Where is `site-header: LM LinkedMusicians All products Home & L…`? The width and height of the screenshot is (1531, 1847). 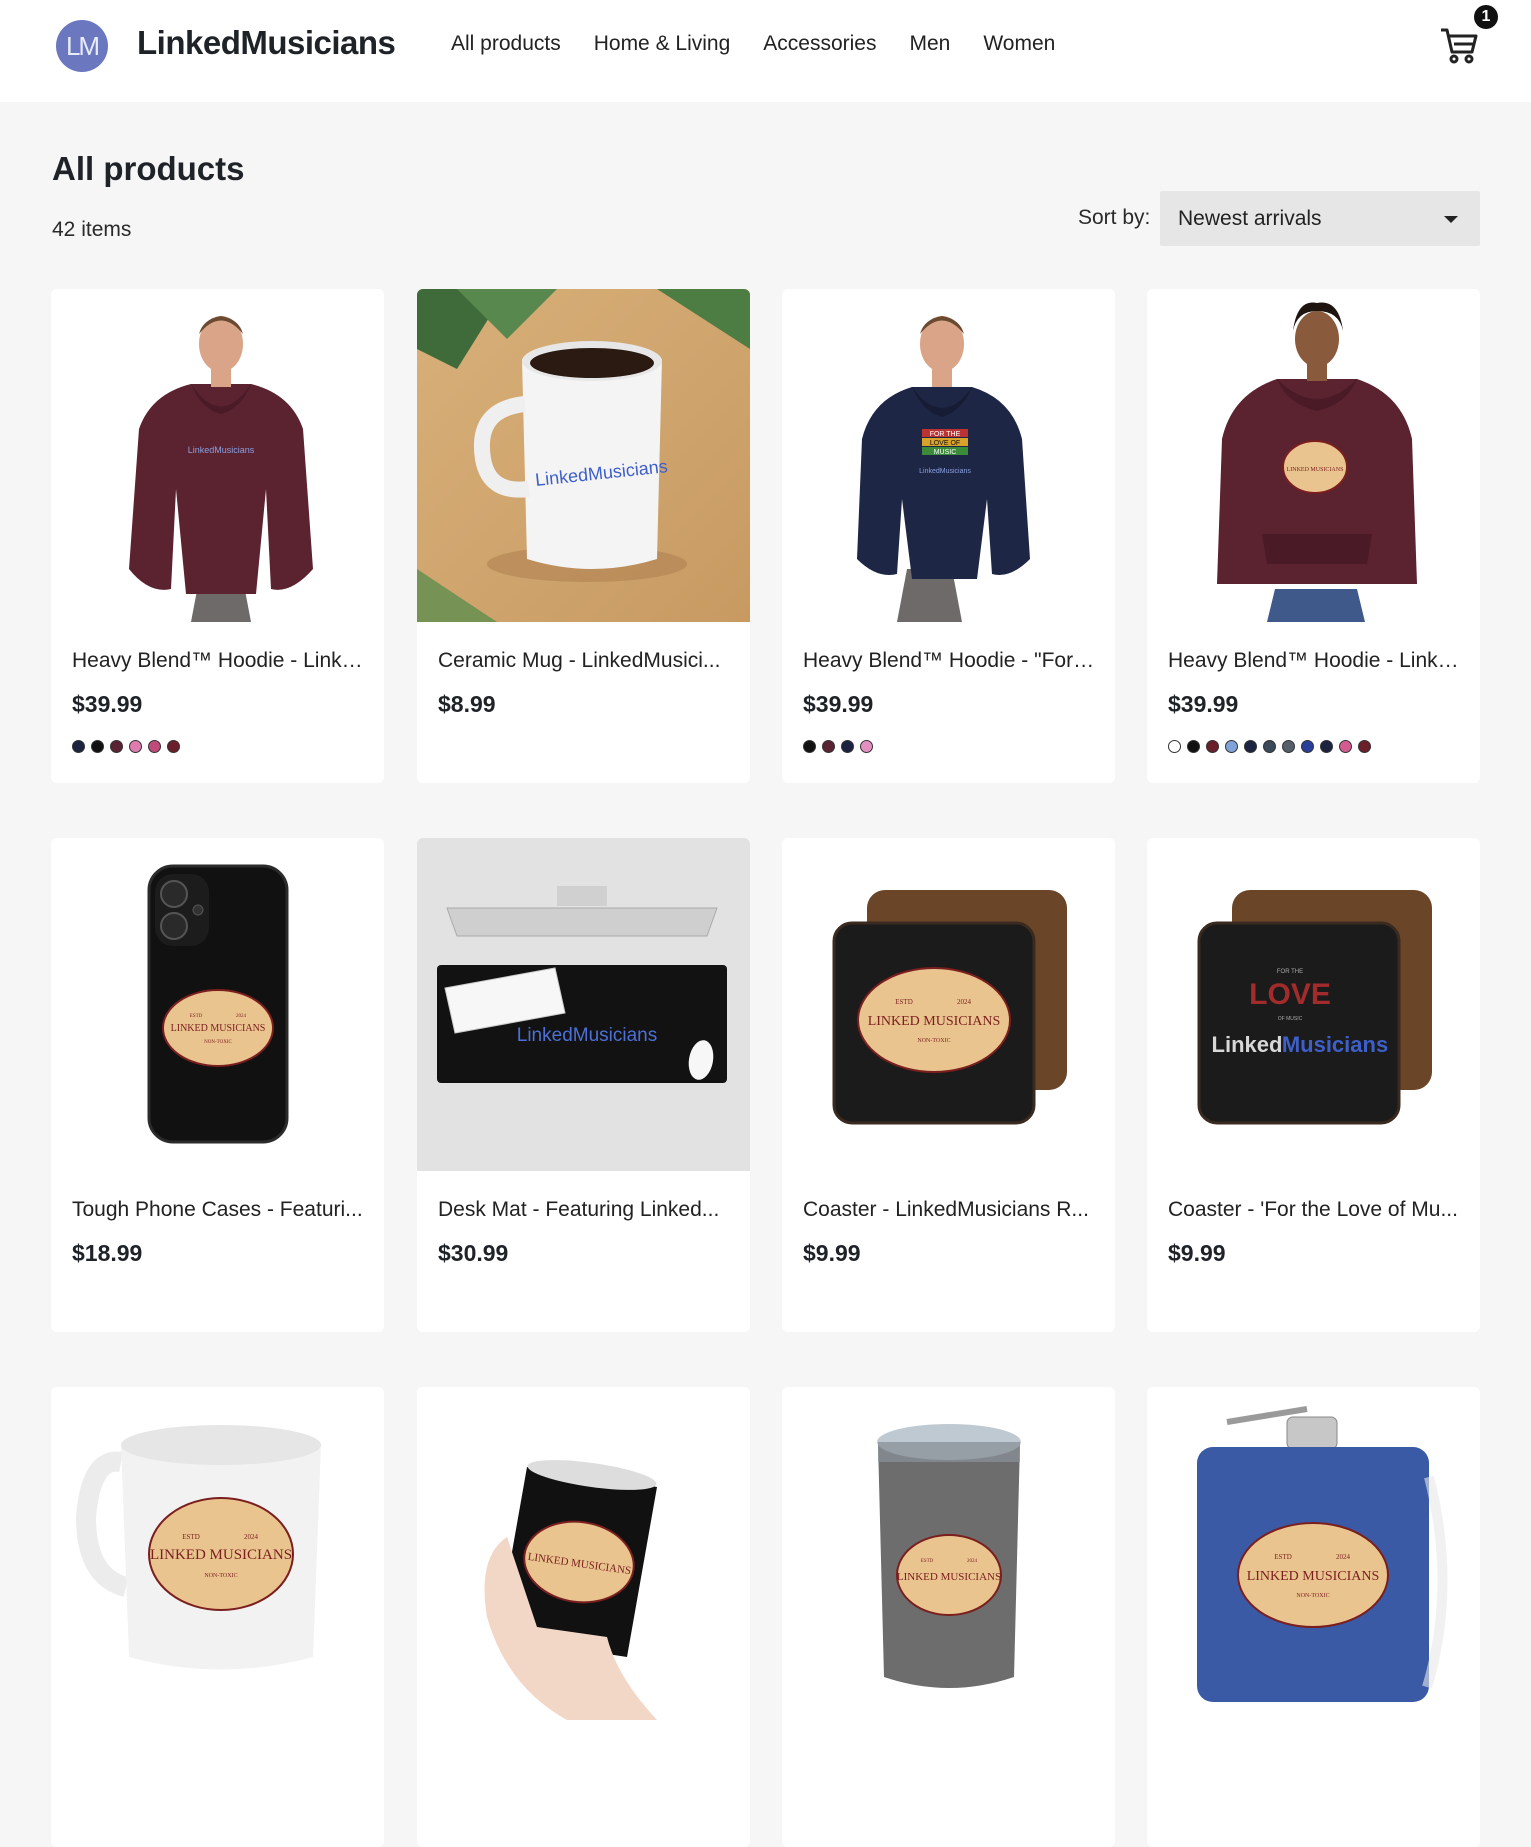
site-header: LM LinkedMusicians All products Home & L… is located at coordinates (765, 51).